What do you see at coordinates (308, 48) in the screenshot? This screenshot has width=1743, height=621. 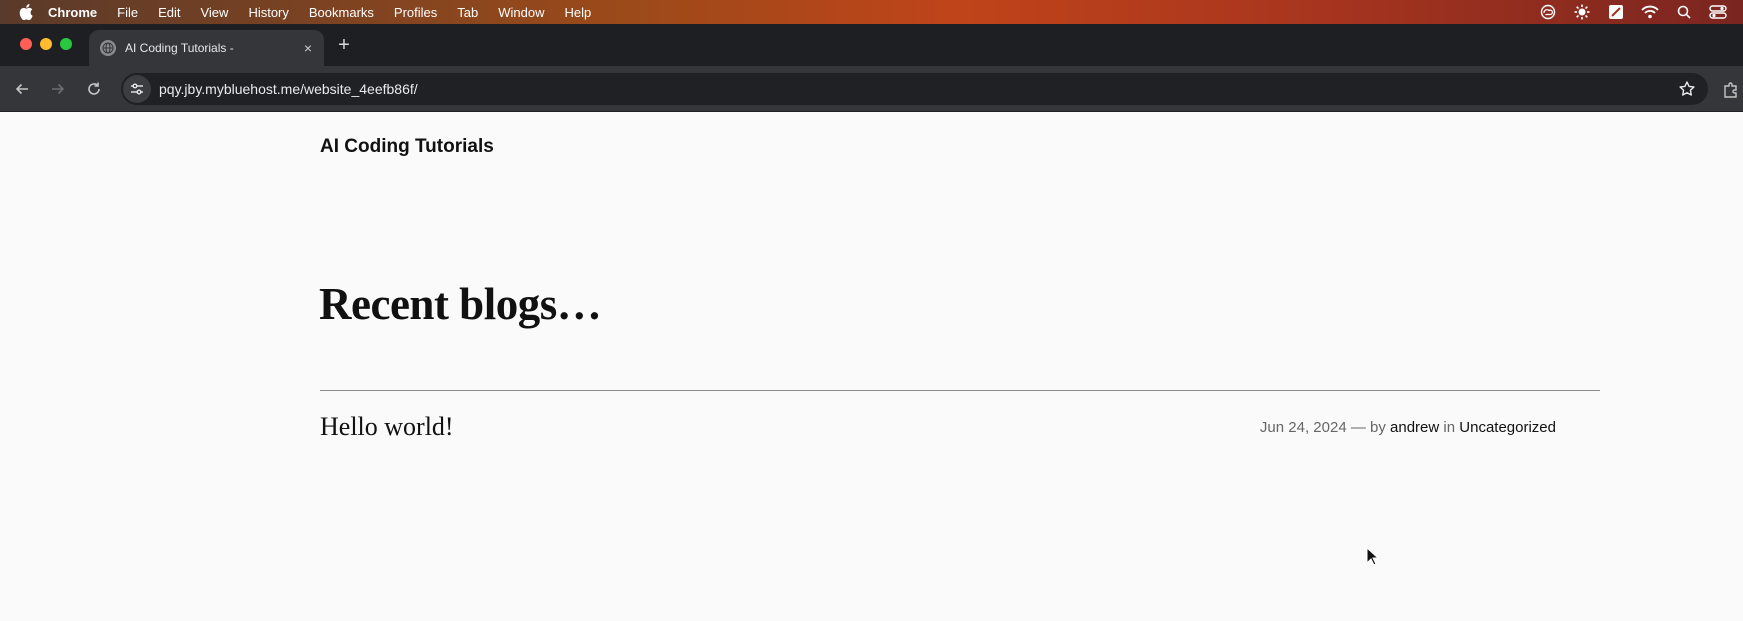 I see `tab-close-button: ×` at bounding box center [308, 48].